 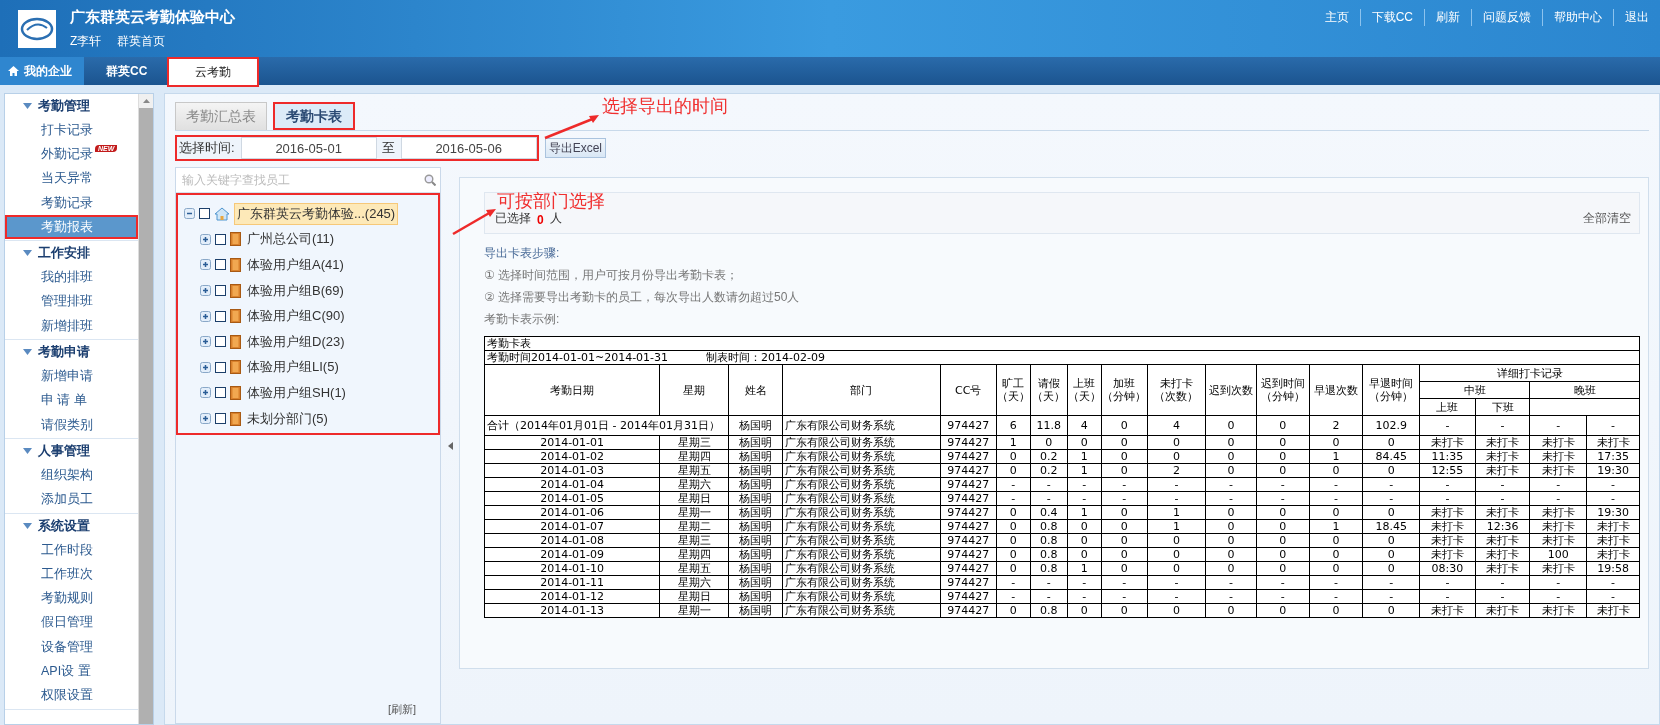 What do you see at coordinates (291, 239) in the screenshot?
I see `tree-node-label: 广州总公司(11)` at bounding box center [291, 239].